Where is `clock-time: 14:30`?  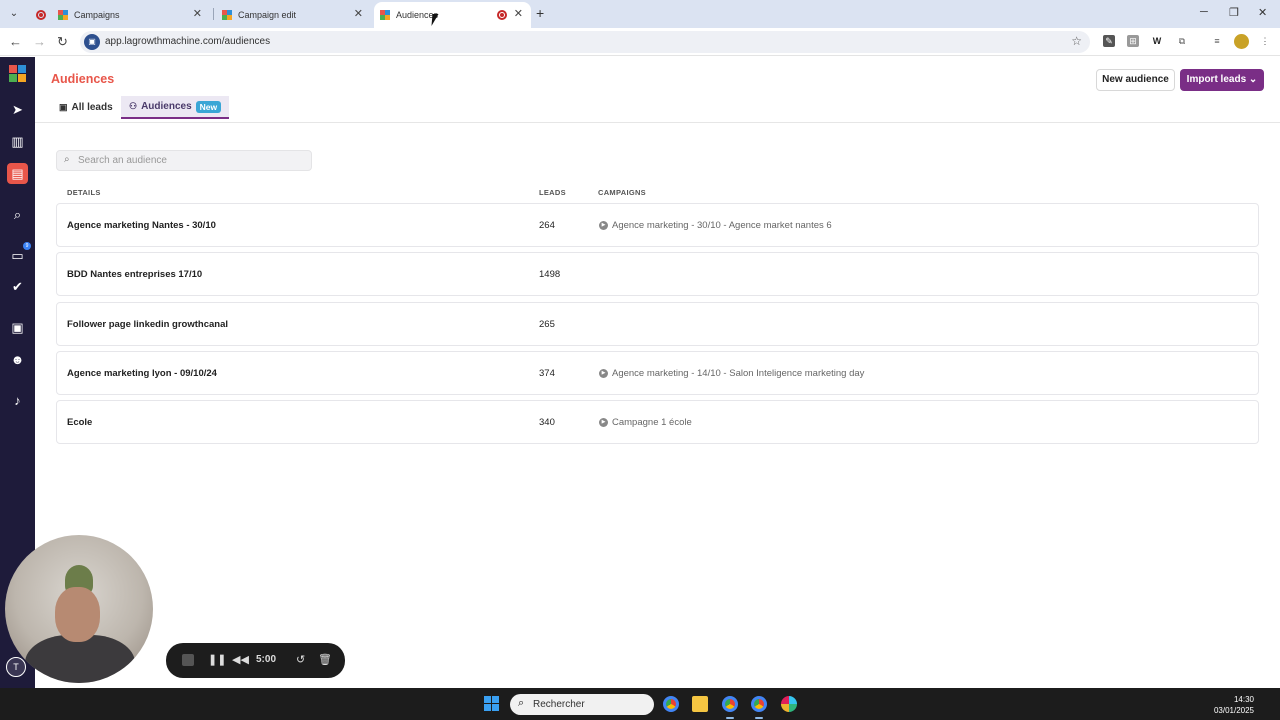 clock-time: 14:30 is located at coordinates (1243, 699).